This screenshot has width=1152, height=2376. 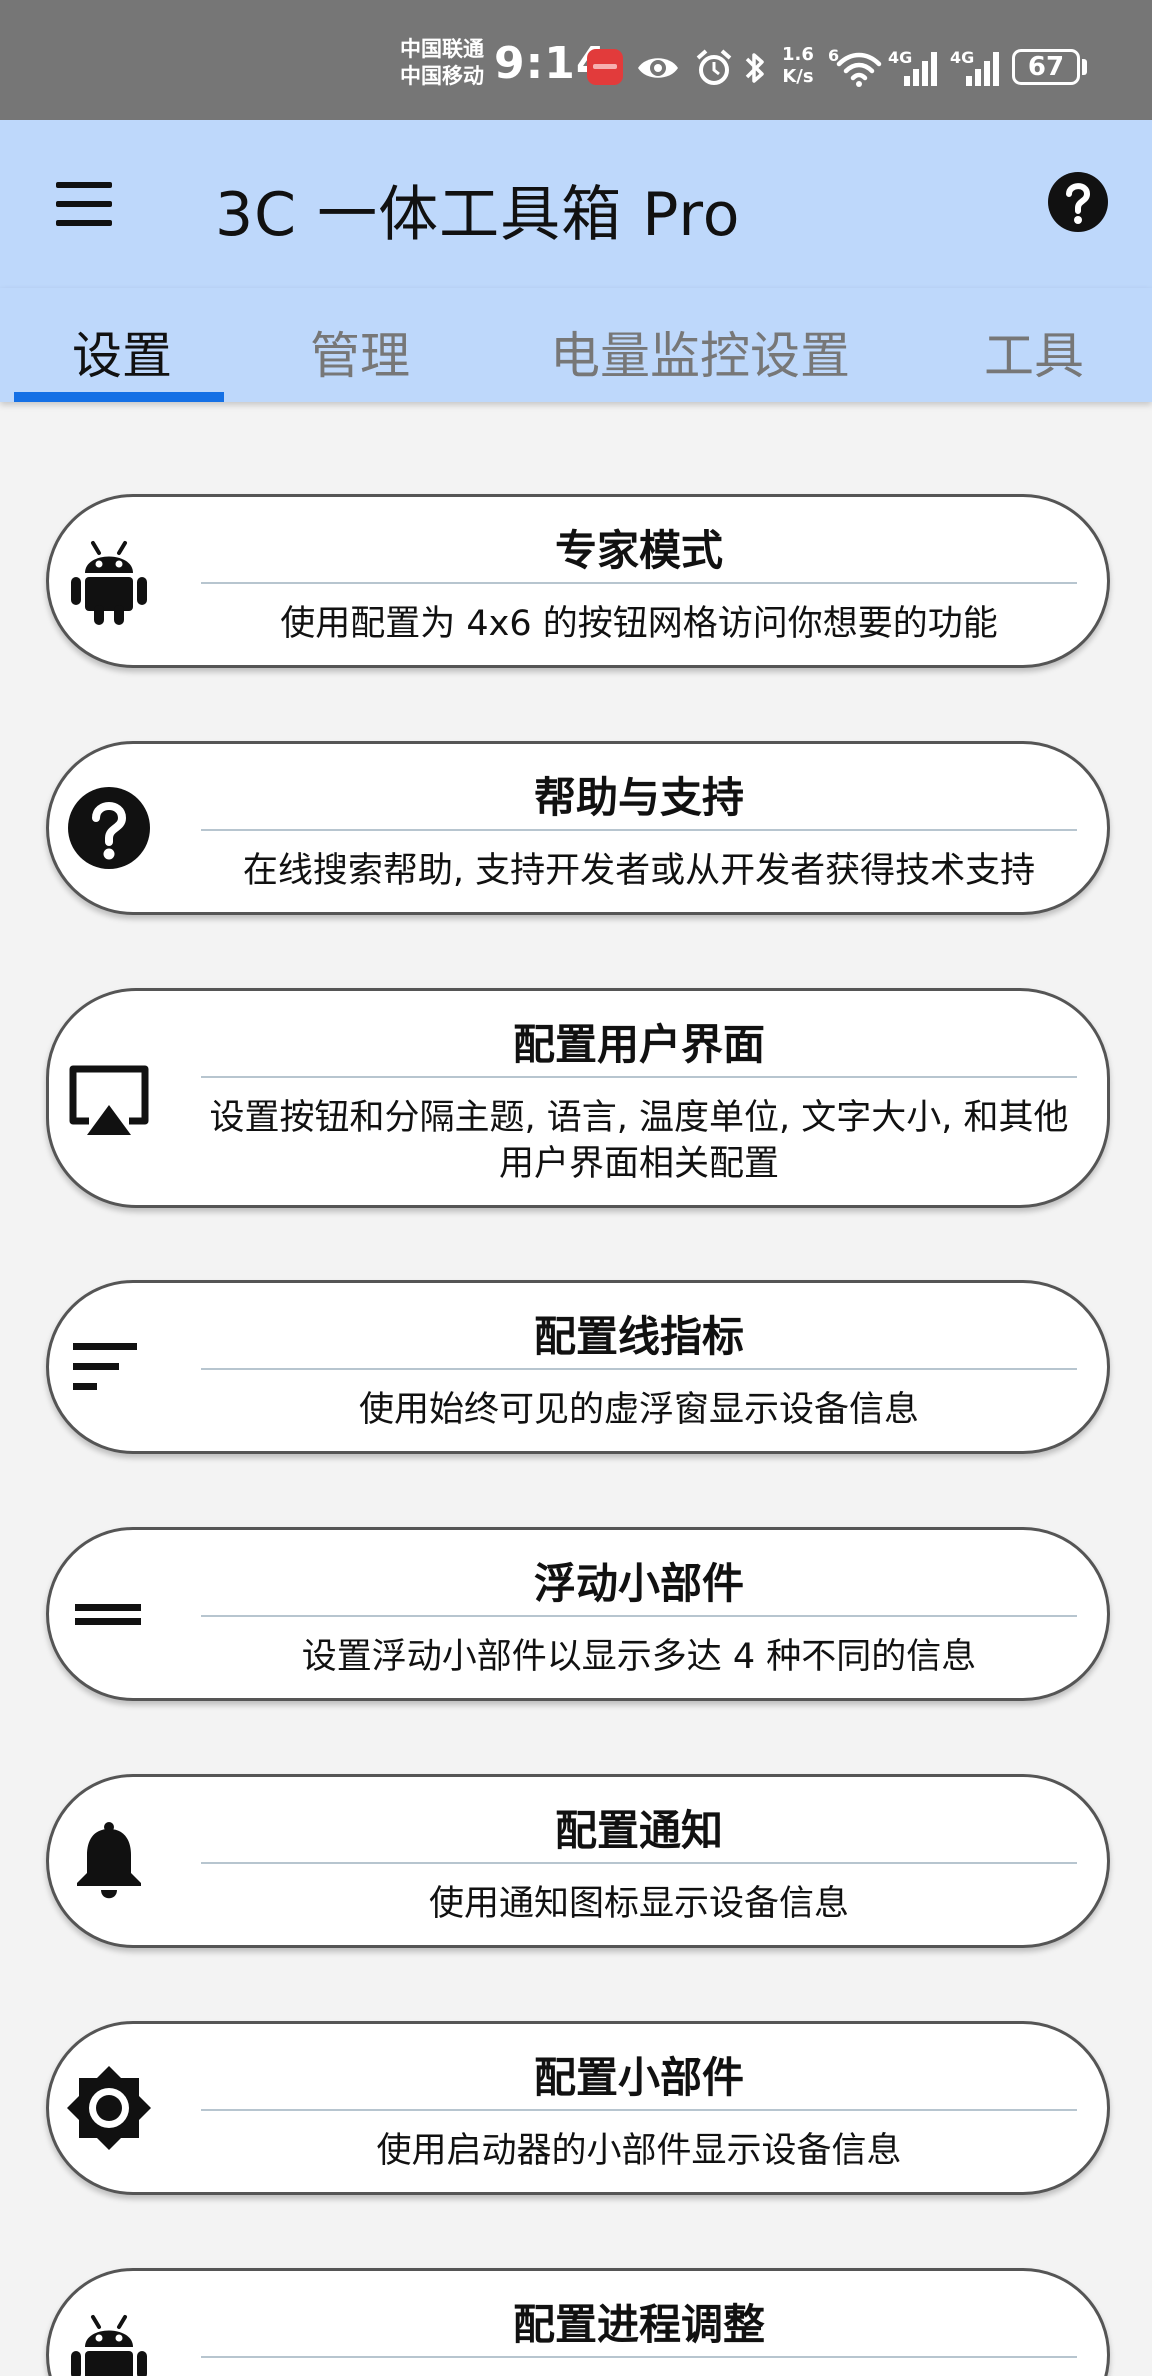 What do you see at coordinates (638, 550) in the screenshot?
I see `card-title: 专家模式` at bounding box center [638, 550].